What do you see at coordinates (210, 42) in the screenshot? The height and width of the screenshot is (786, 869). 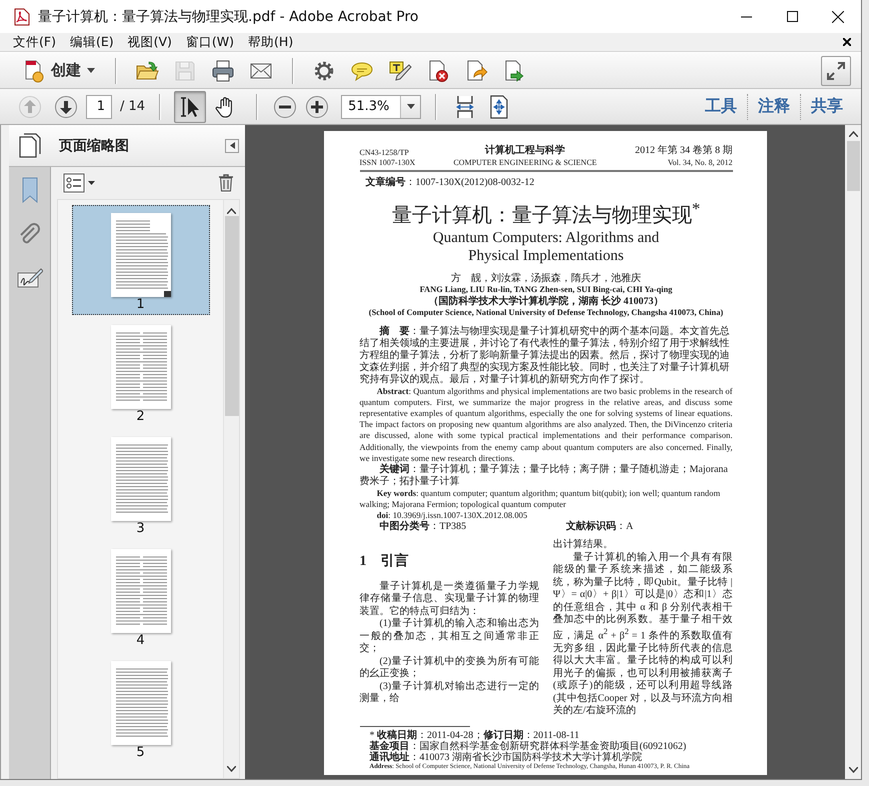 I see `menu-item: 窗口(W)` at bounding box center [210, 42].